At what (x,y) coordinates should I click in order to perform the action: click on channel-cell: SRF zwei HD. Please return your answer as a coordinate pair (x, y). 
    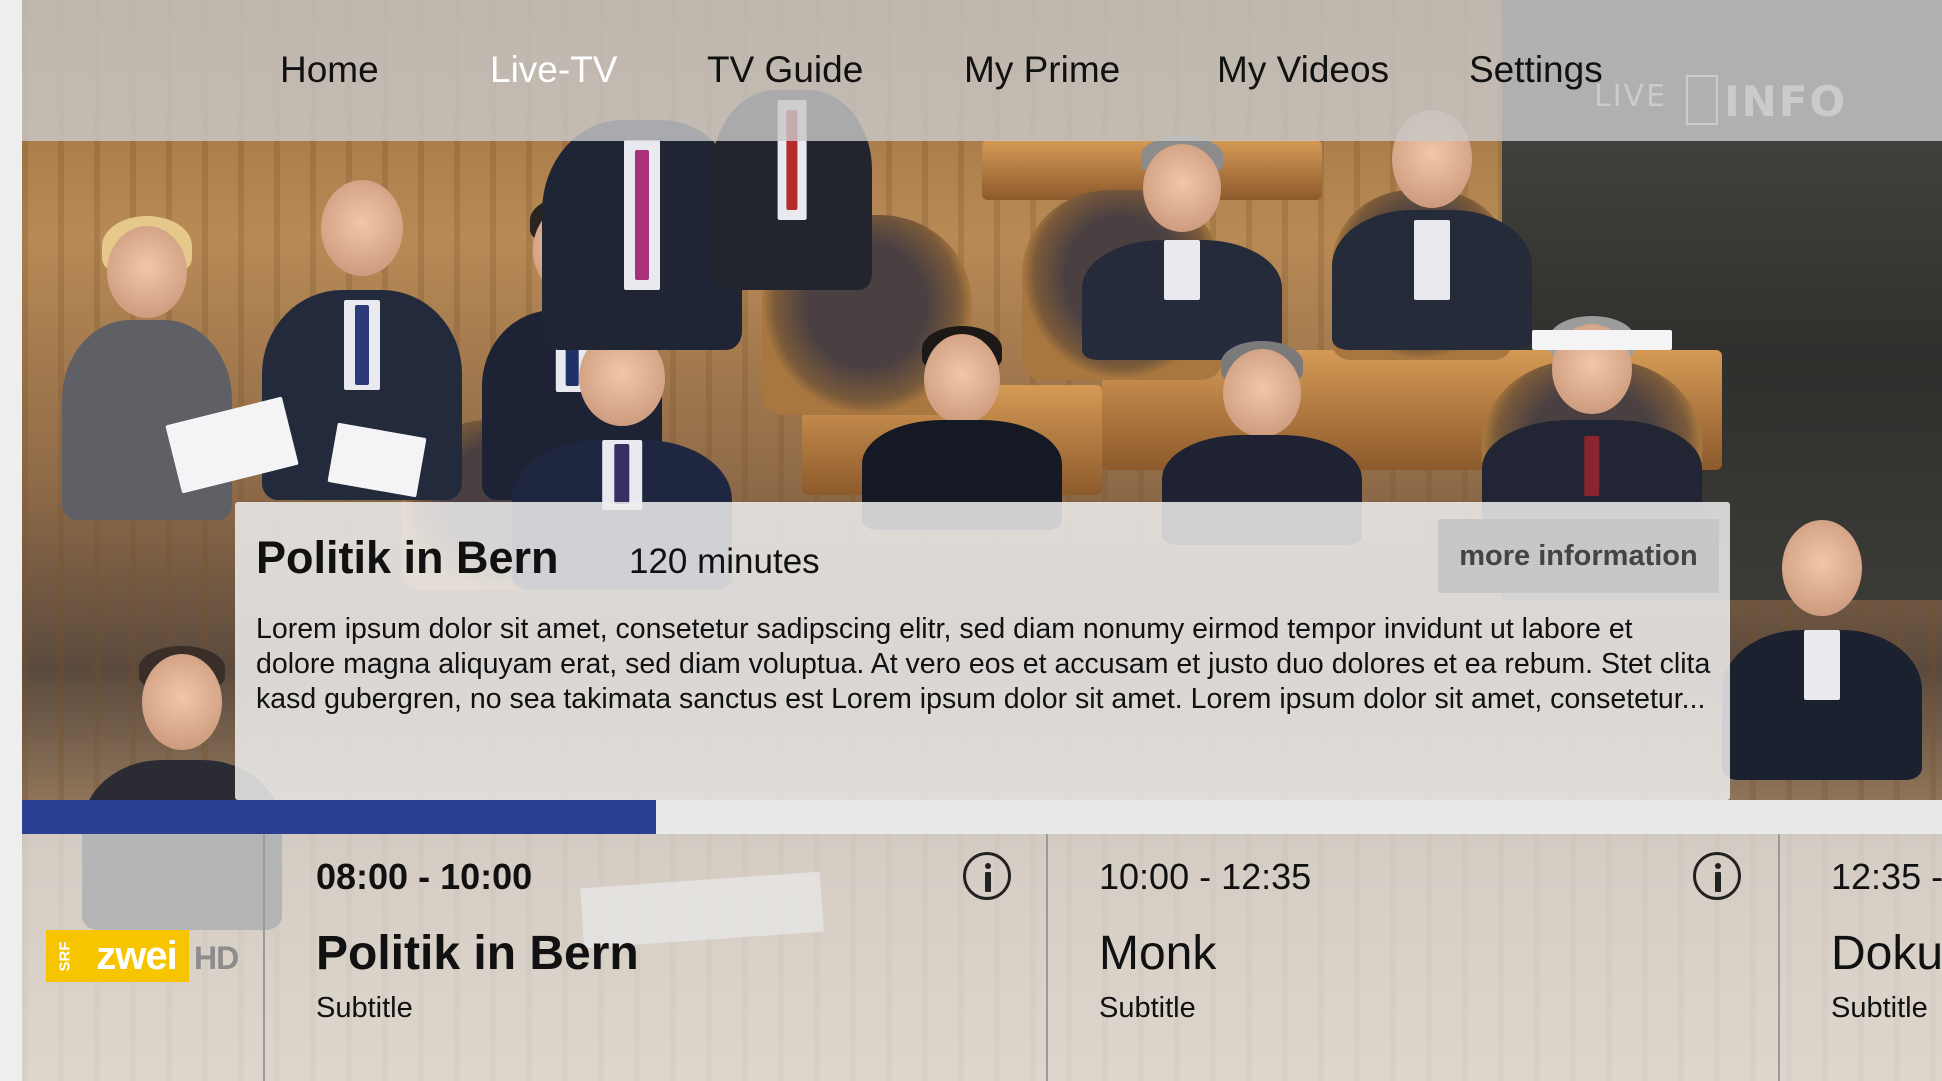
    Looking at the image, I should click on (143, 957).